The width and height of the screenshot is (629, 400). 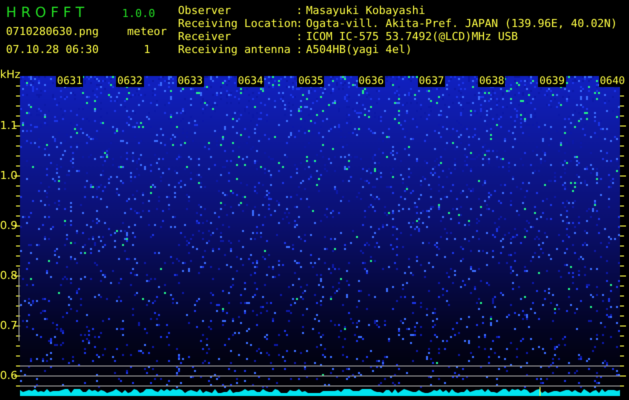 What do you see at coordinates (9, 126) in the screenshot?
I see `axis-tick-label: 1.1` at bounding box center [9, 126].